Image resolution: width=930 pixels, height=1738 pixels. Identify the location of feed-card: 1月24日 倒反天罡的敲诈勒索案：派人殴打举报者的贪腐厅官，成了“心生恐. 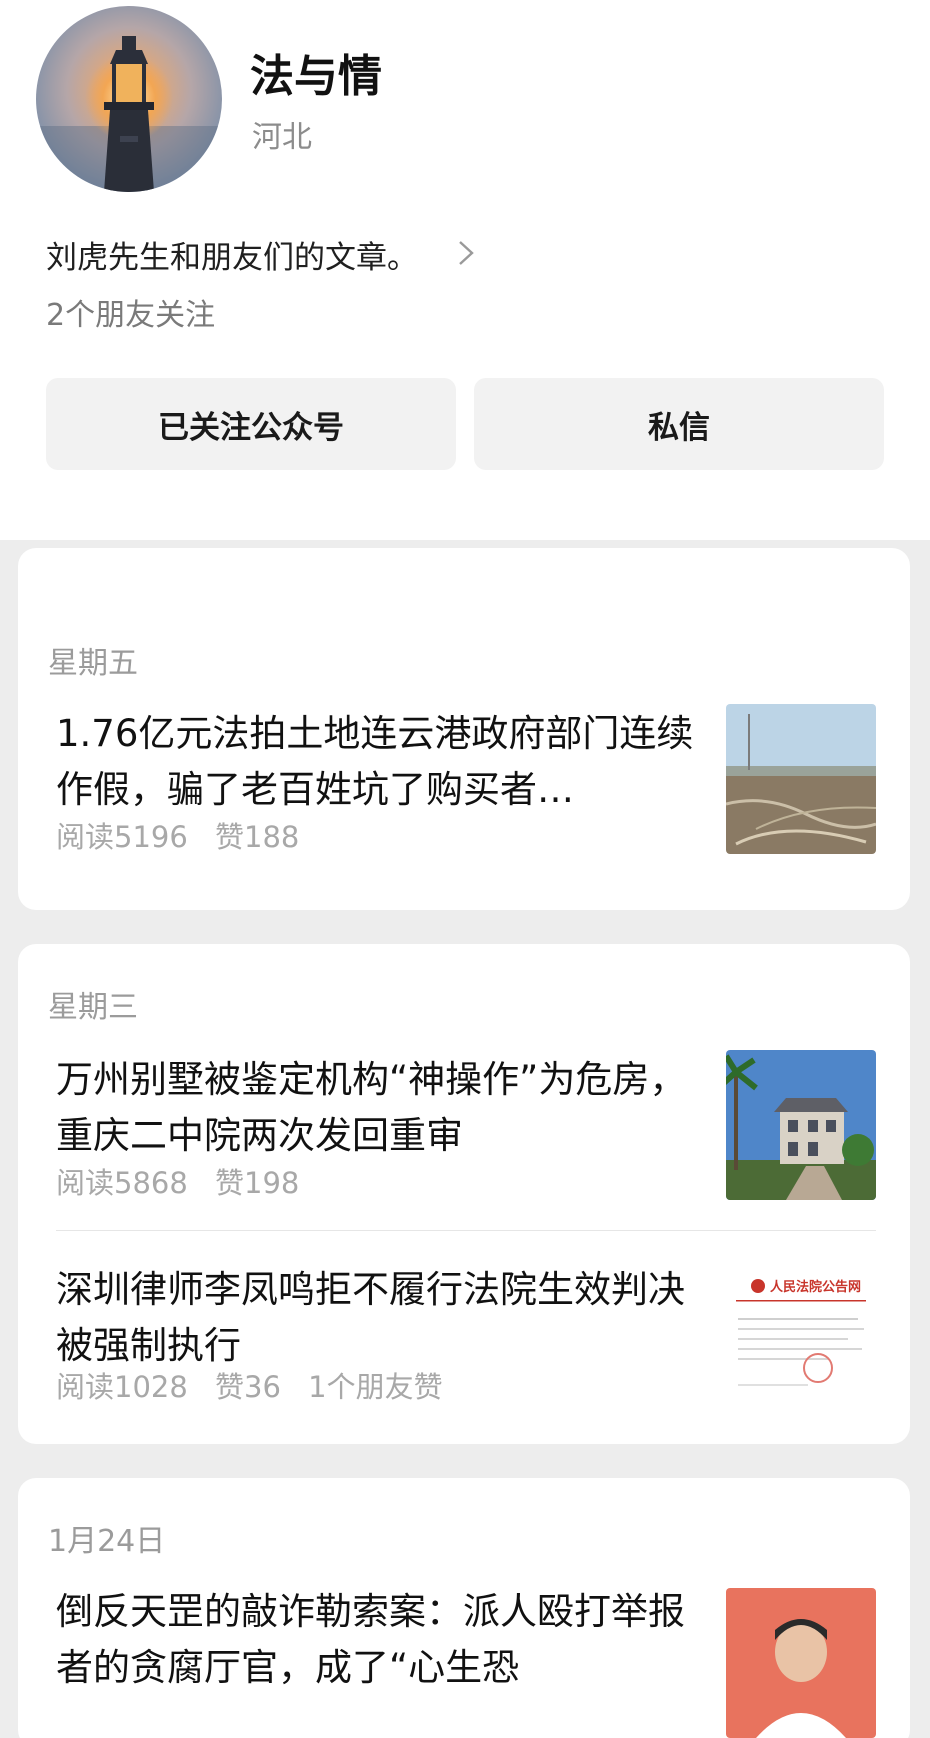
(464, 1608).